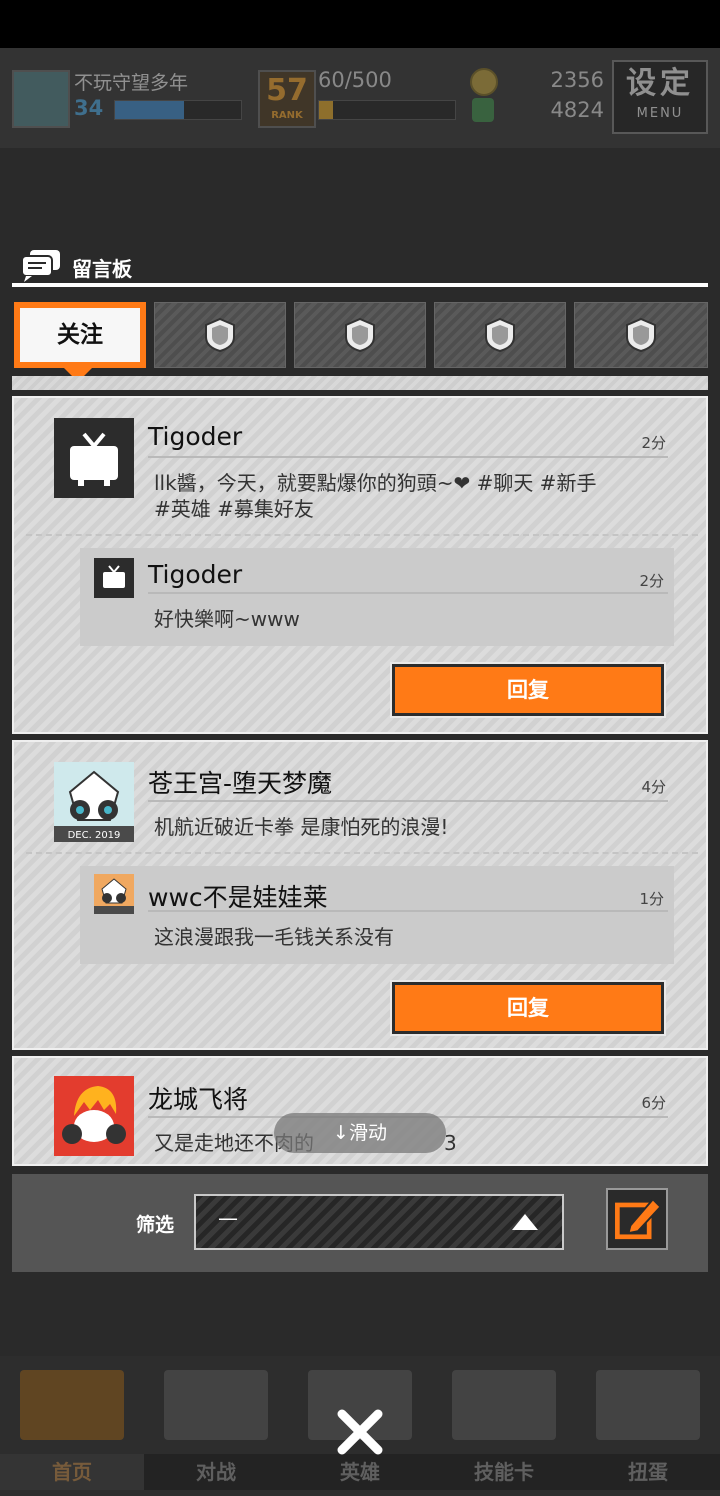 This screenshot has height=1496, width=720. What do you see at coordinates (360, 1133) in the screenshot?
I see `scroll-hint: ↓滑动` at bounding box center [360, 1133].